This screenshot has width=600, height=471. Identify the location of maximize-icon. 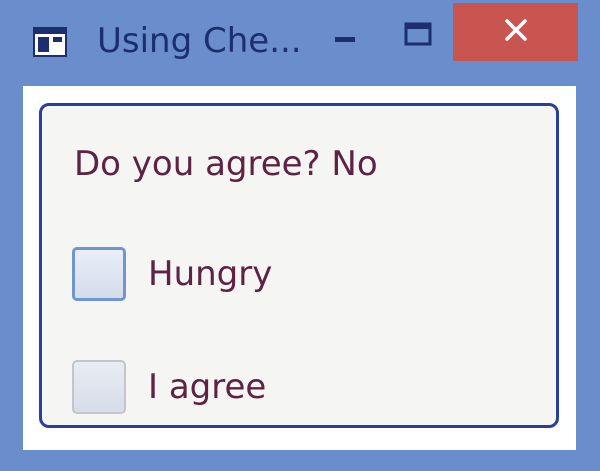
(418, 42).